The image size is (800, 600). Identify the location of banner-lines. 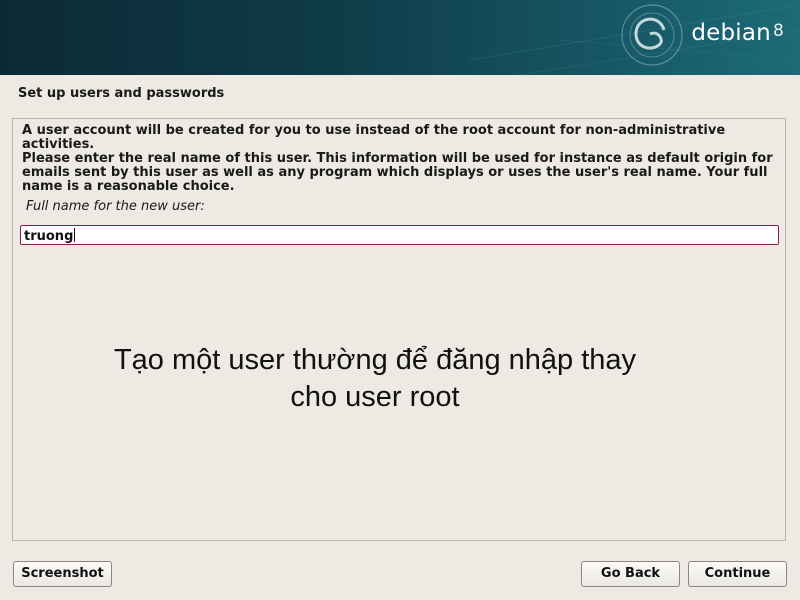
(634, 39).